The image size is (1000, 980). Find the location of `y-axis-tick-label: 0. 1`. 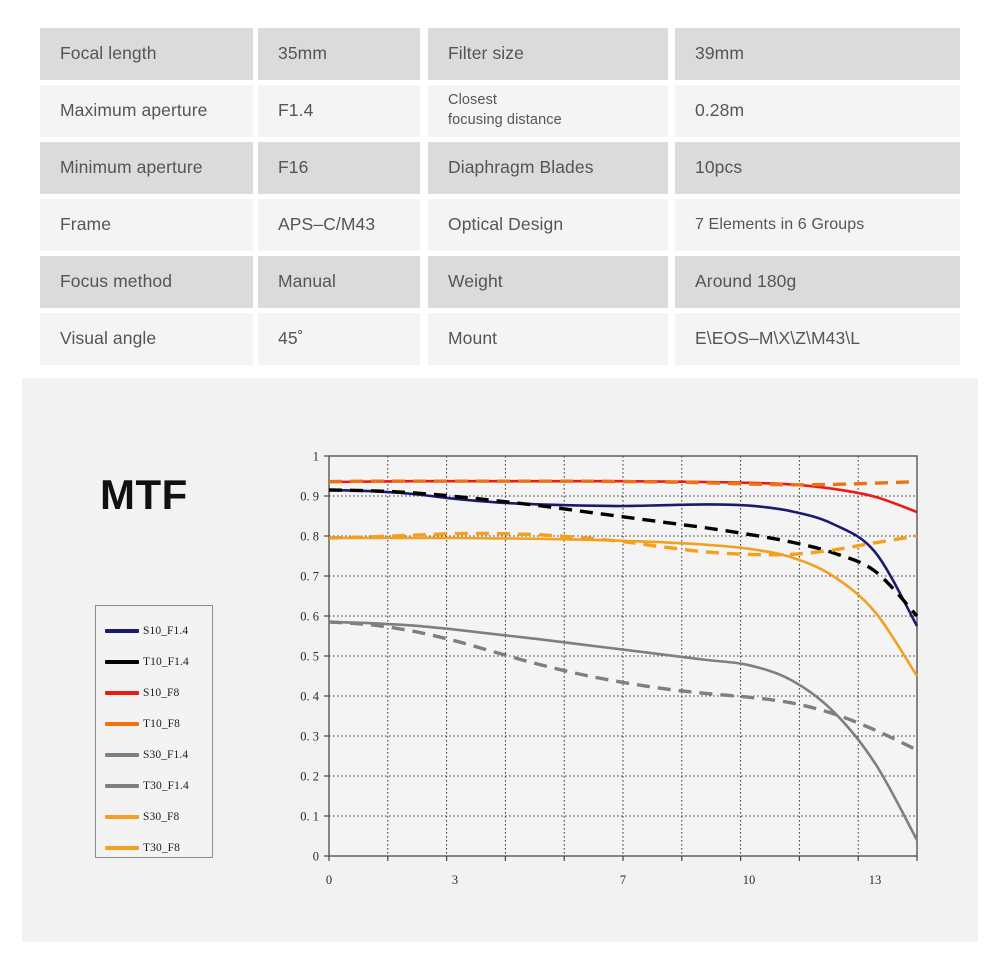

y-axis-tick-label: 0. 1 is located at coordinates (309, 817).